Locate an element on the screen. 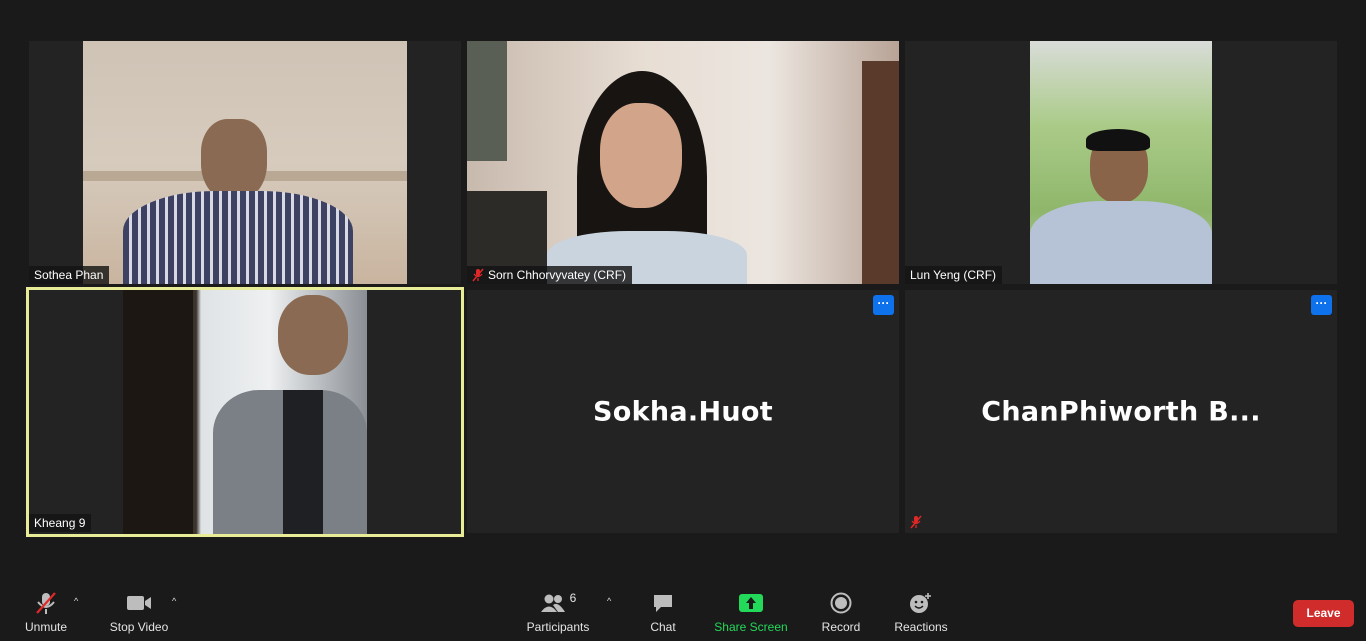 Image resolution: width=1366 pixels, height=641 pixels. participant-name: Lun Yeng (CRF) is located at coordinates (953, 275).